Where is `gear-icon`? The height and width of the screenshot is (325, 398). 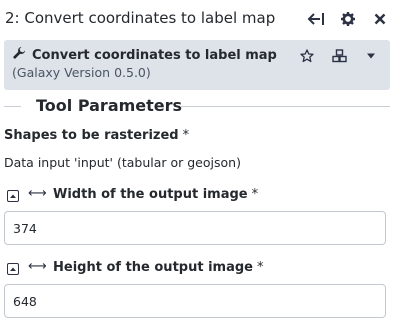 gear-icon is located at coordinates (348, 19).